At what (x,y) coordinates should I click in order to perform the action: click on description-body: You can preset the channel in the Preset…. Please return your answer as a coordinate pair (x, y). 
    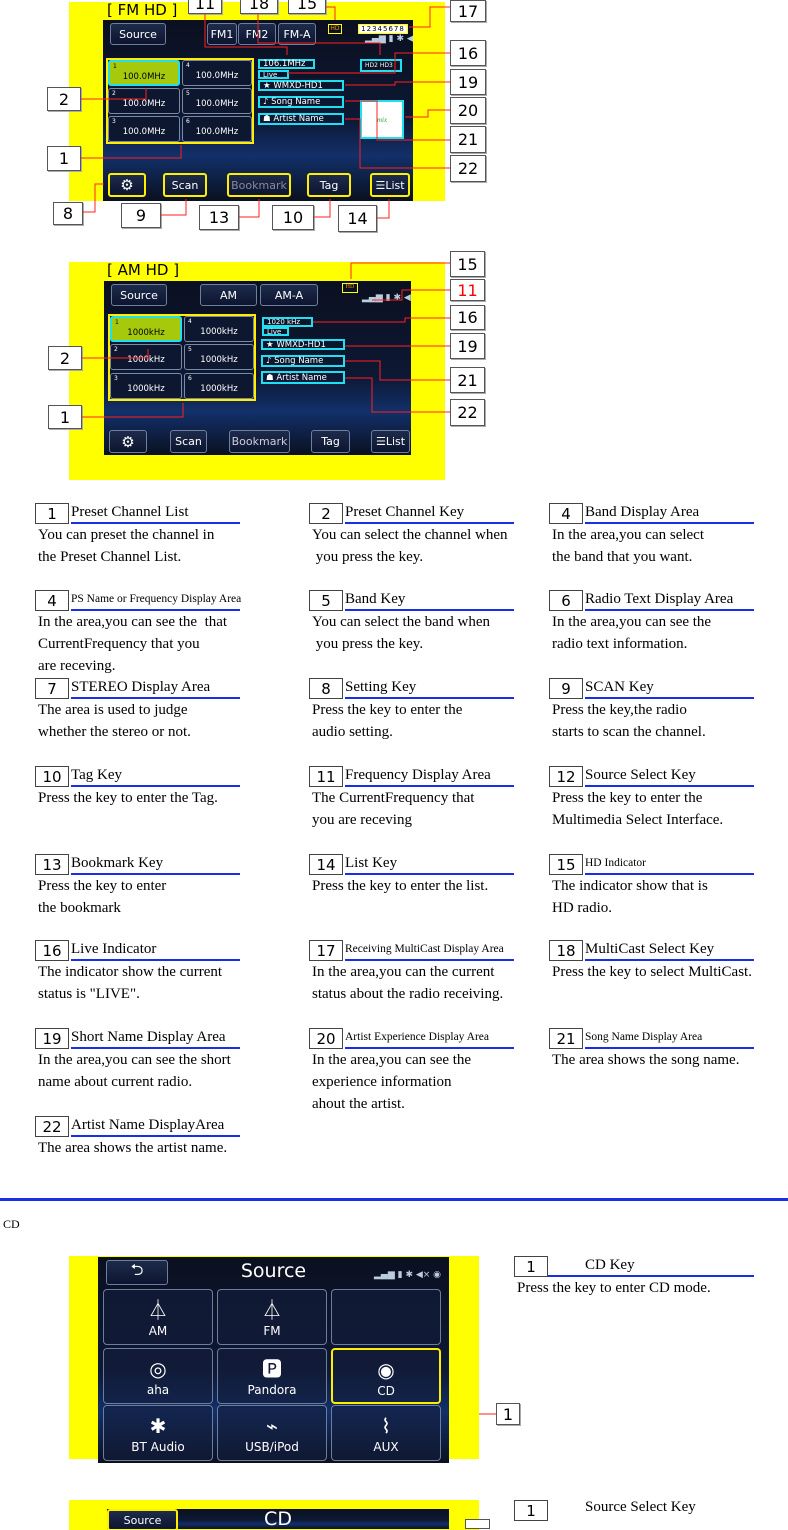
    Looking at the image, I should click on (126, 546).